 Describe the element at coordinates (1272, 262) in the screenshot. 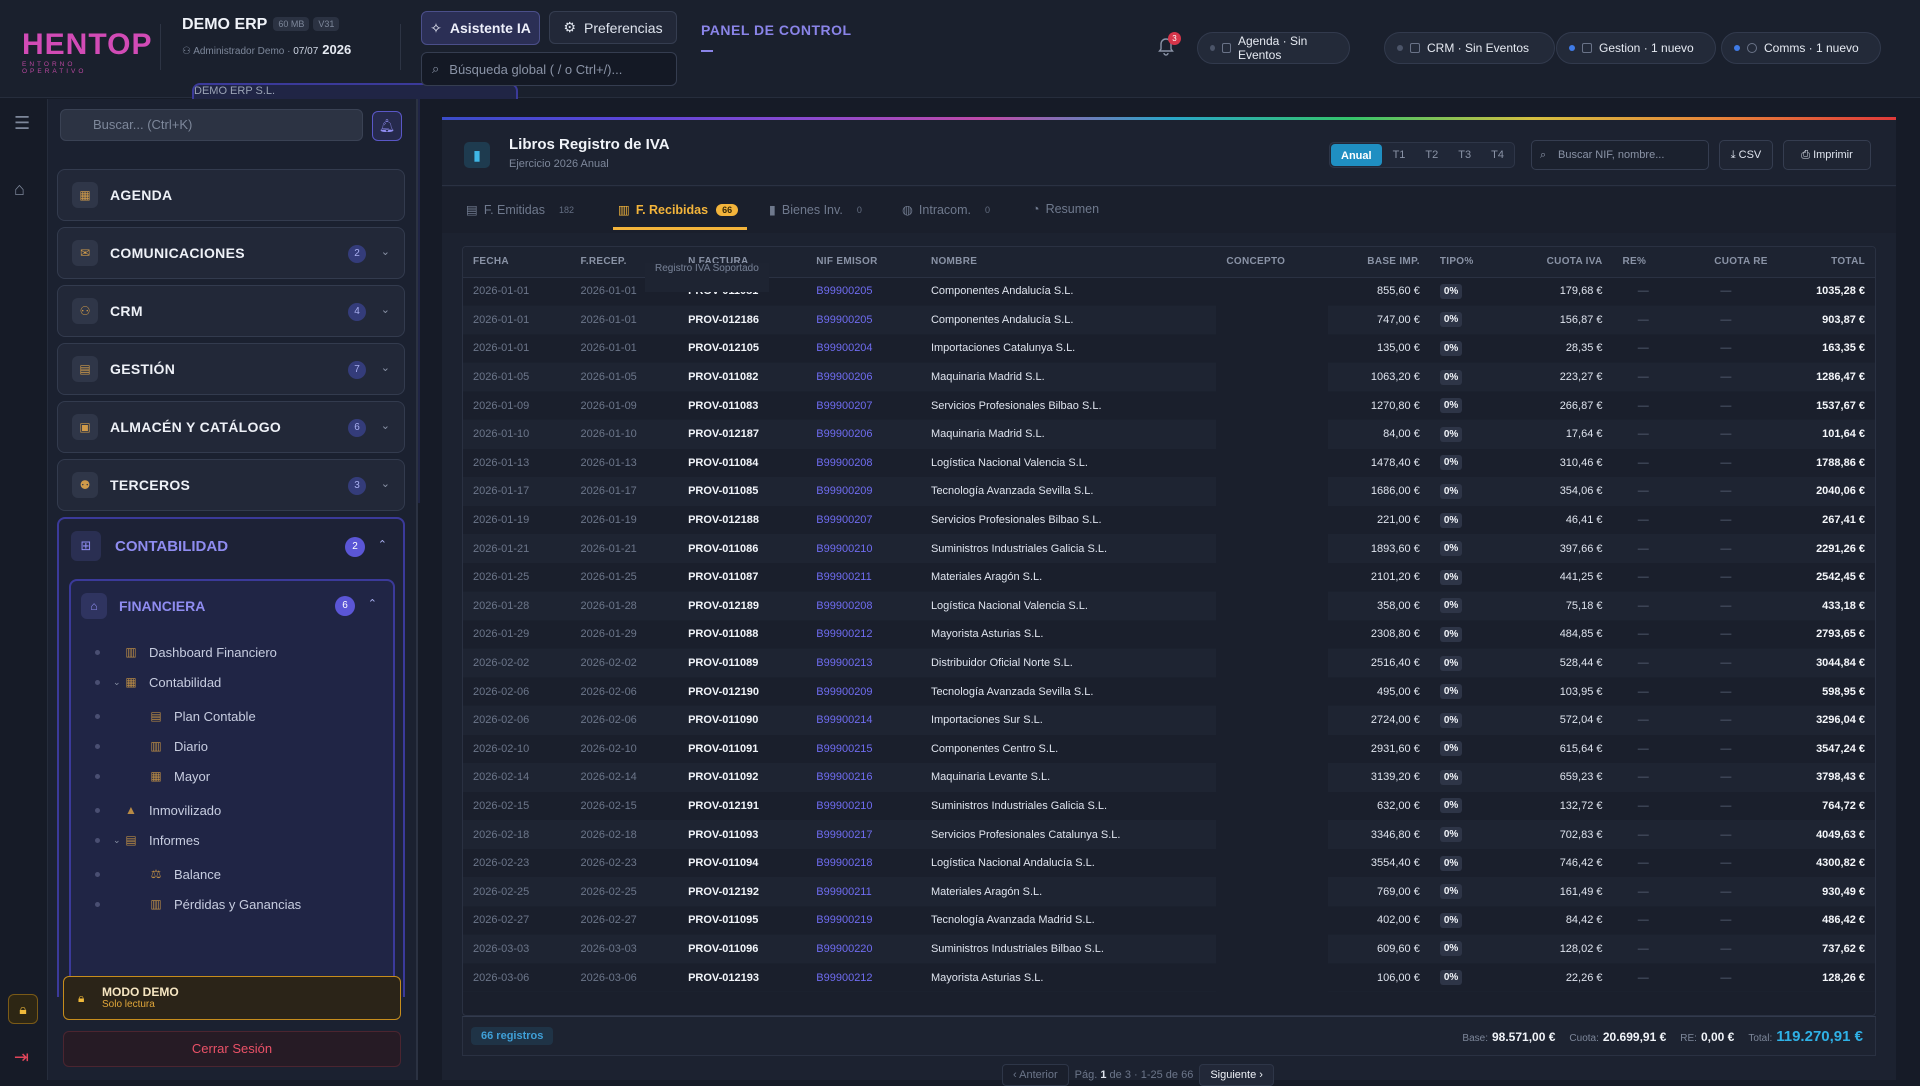

I see `column-header: CONCEPTO` at that location.